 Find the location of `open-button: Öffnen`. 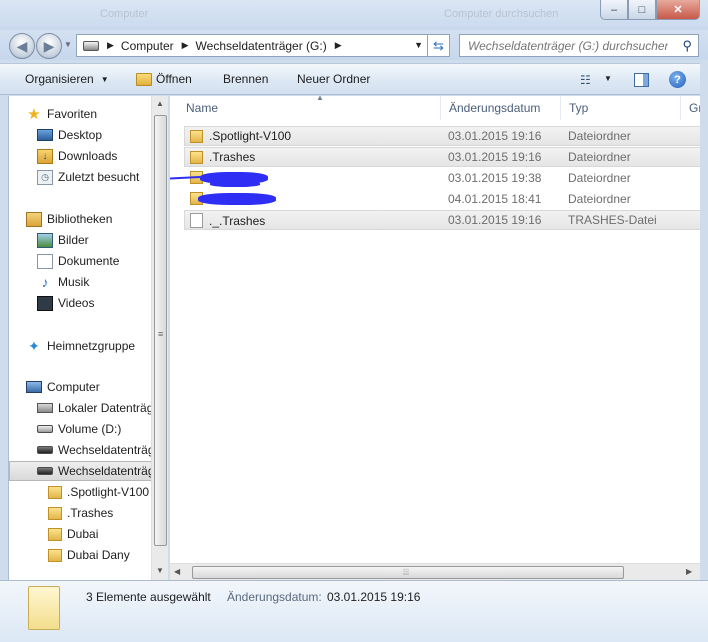

open-button: Öffnen is located at coordinates (164, 79).